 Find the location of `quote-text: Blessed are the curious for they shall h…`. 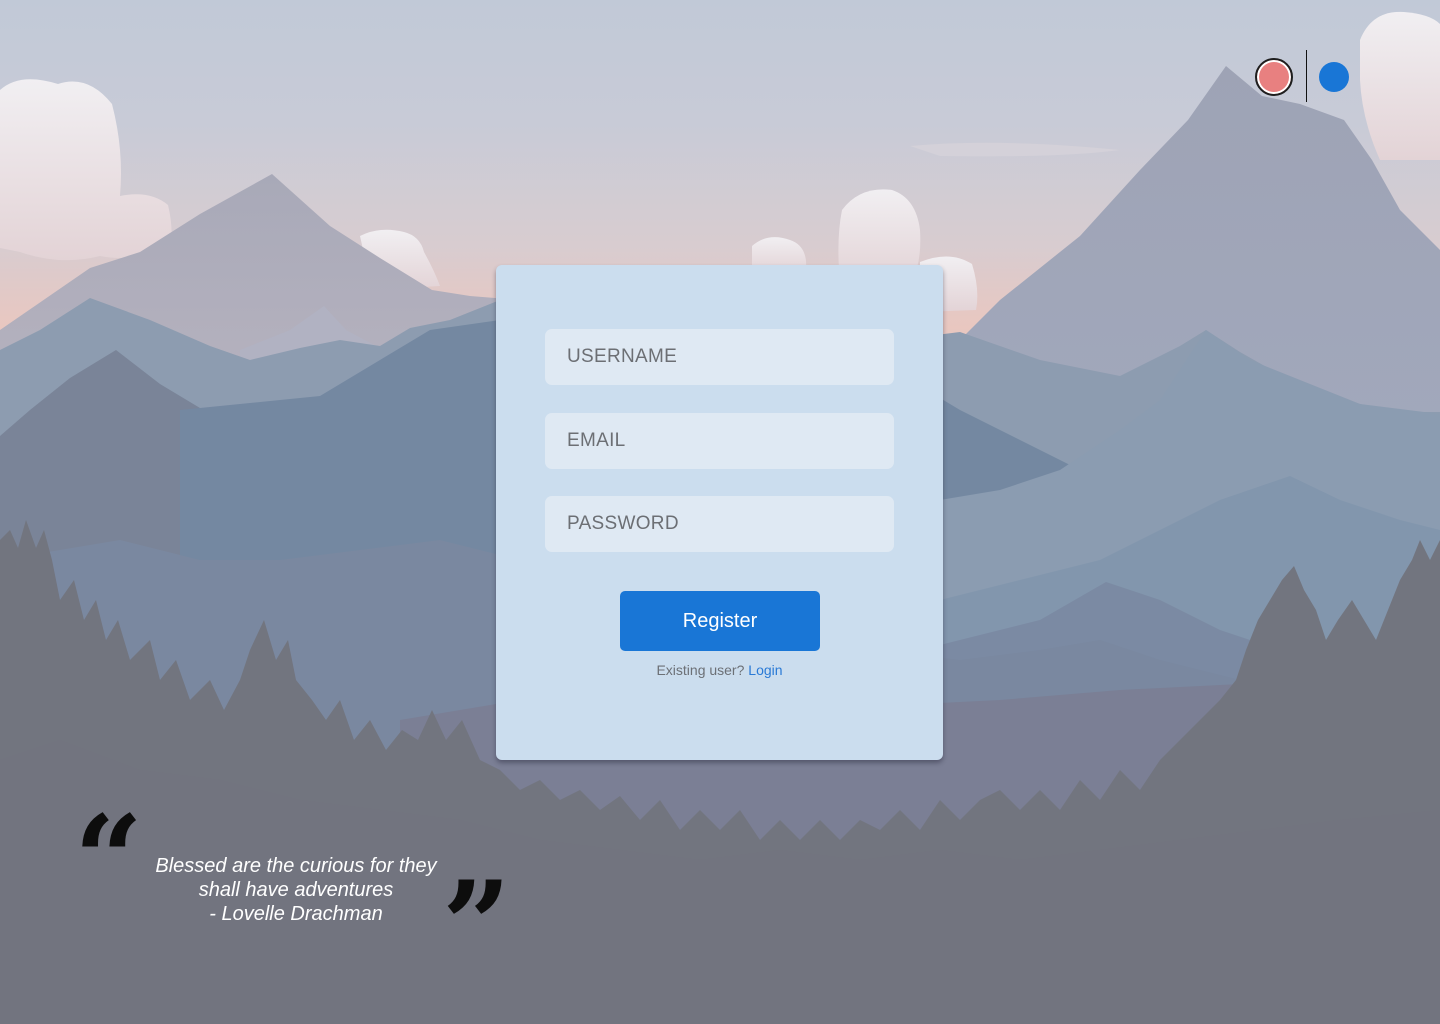

quote-text: Blessed are the curious for they shall h… is located at coordinates (296, 890).